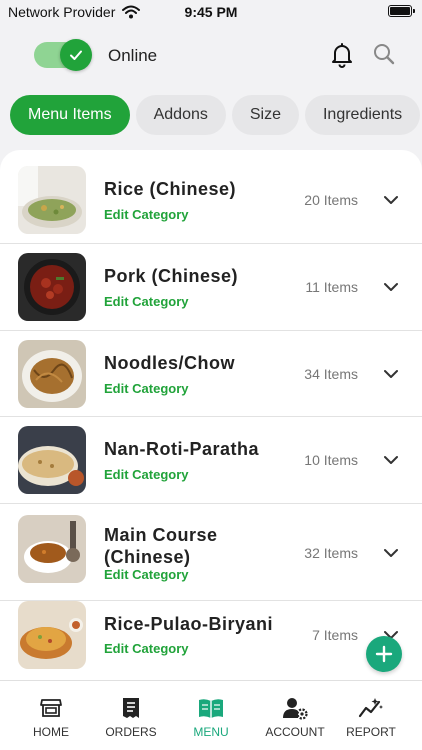 The width and height of the screenshot is (422, 750). I want to click on online-toggle, so click(63, 55).